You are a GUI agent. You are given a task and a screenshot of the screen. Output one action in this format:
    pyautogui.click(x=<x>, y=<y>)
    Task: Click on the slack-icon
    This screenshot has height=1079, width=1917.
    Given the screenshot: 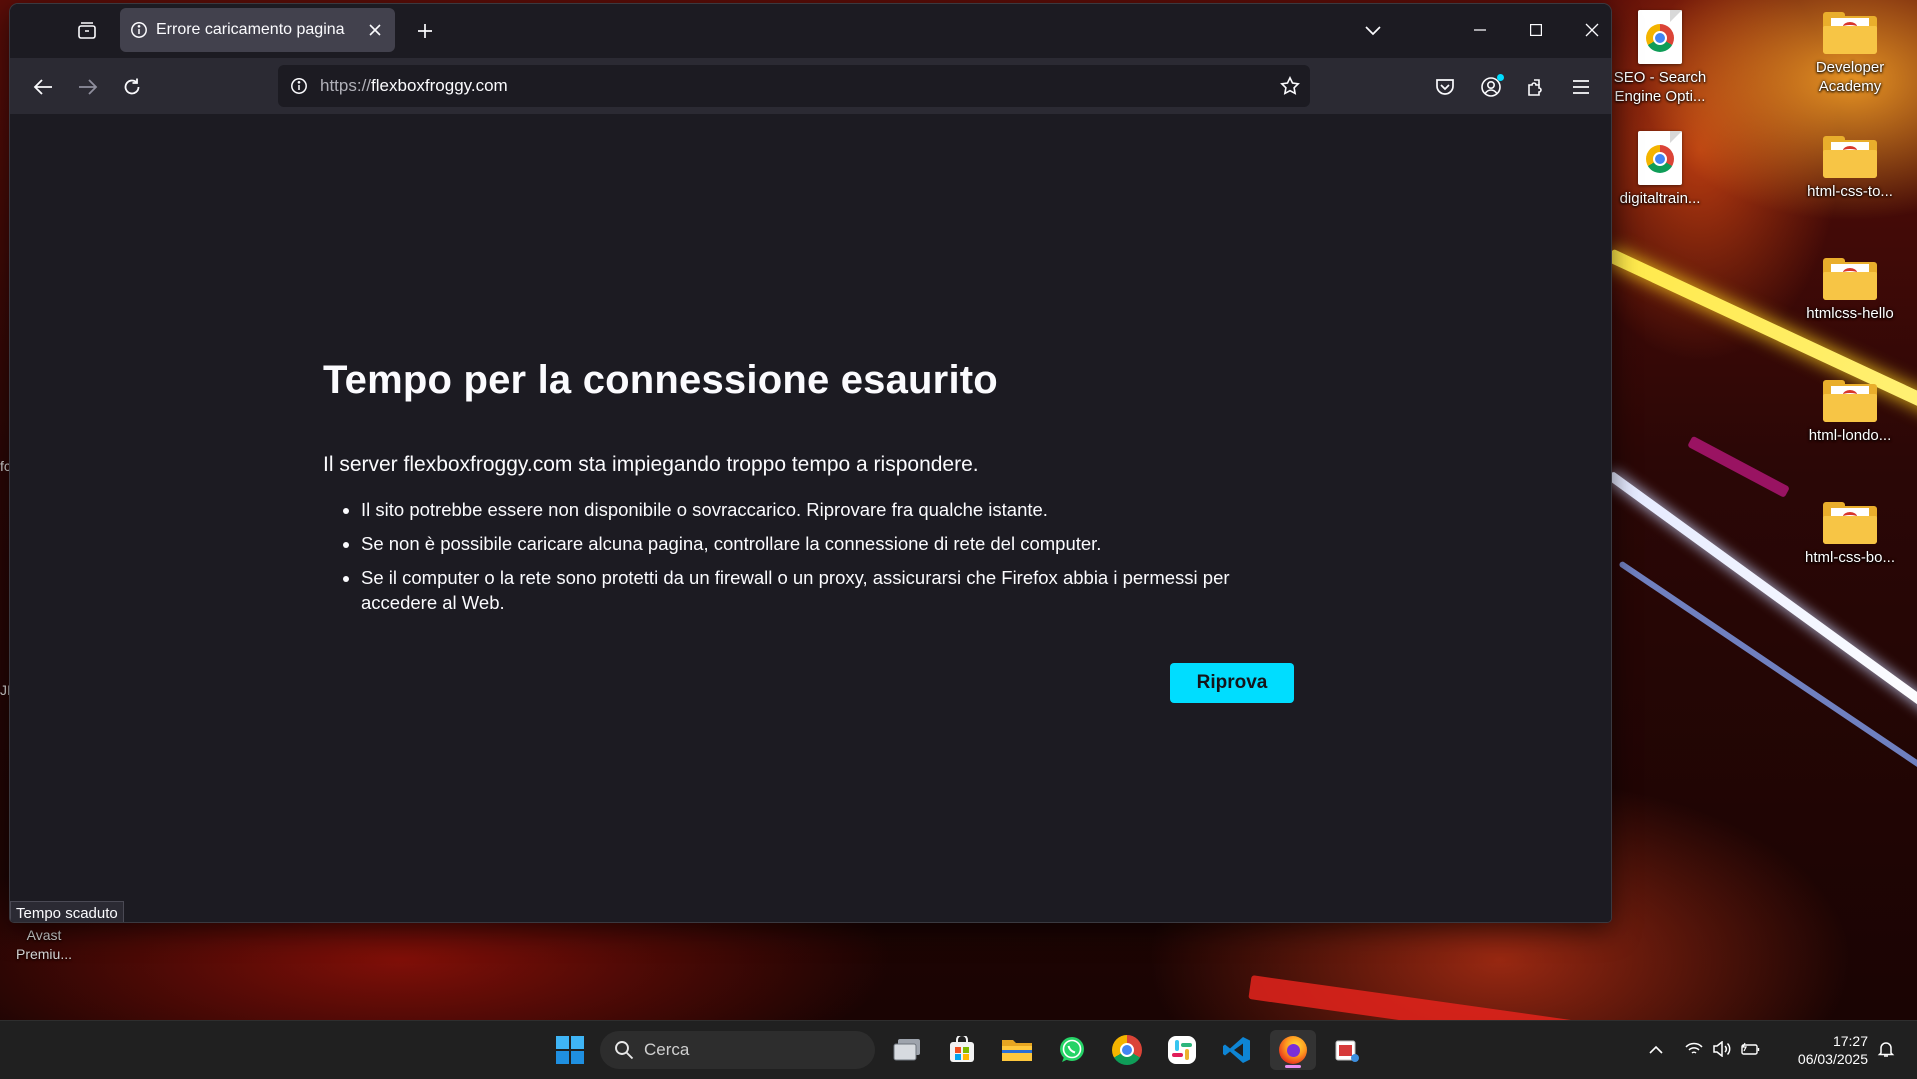 What is the action you would take?
    pyautogui.click(x=1182, y=1050)
    